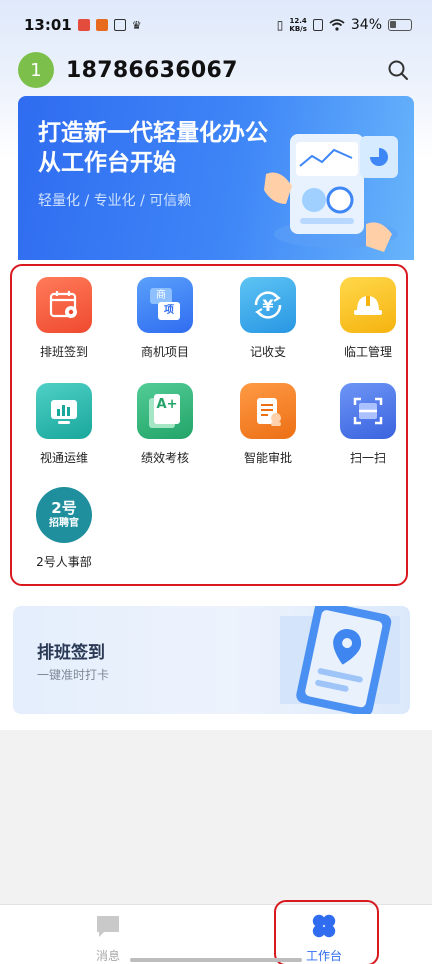  What do you see at coordinates (136, 25) in the screenshot?
I see `crown-icon: ♛` at bounding box center [136, 25].